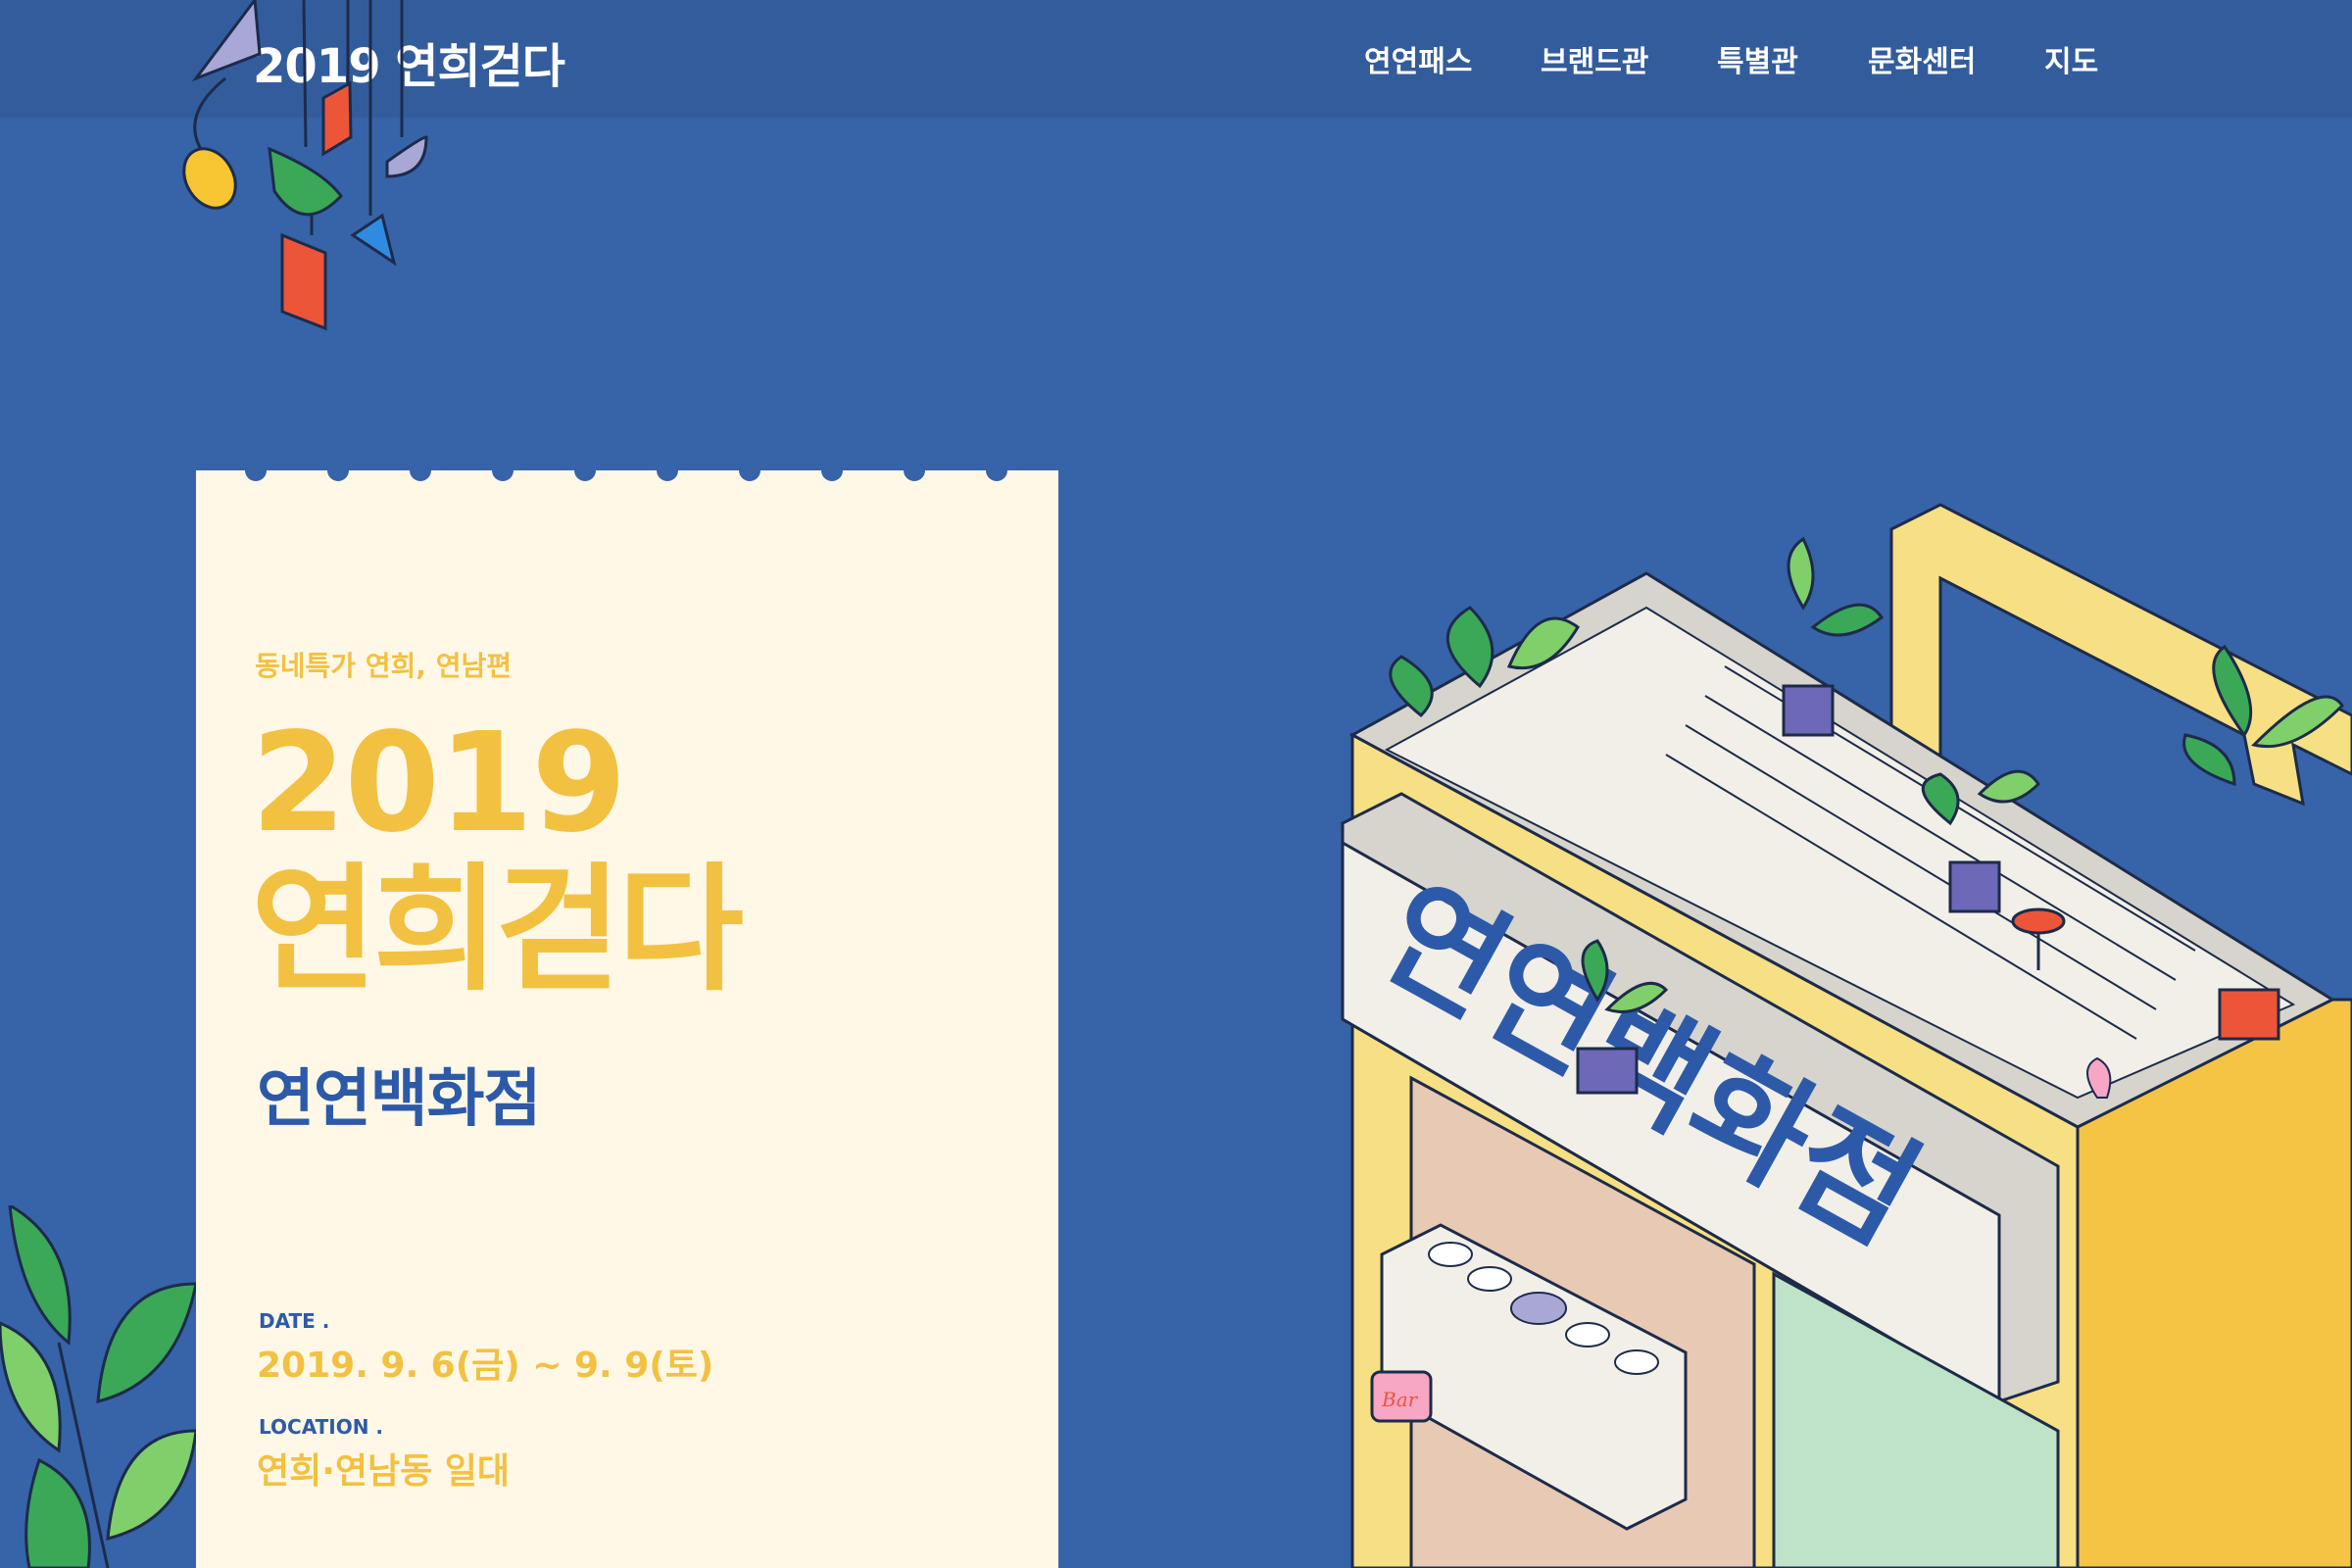  Describe the element at coordinates (399, 1099) in the screenshot. I see `store-name: 연연백화점` at that location.